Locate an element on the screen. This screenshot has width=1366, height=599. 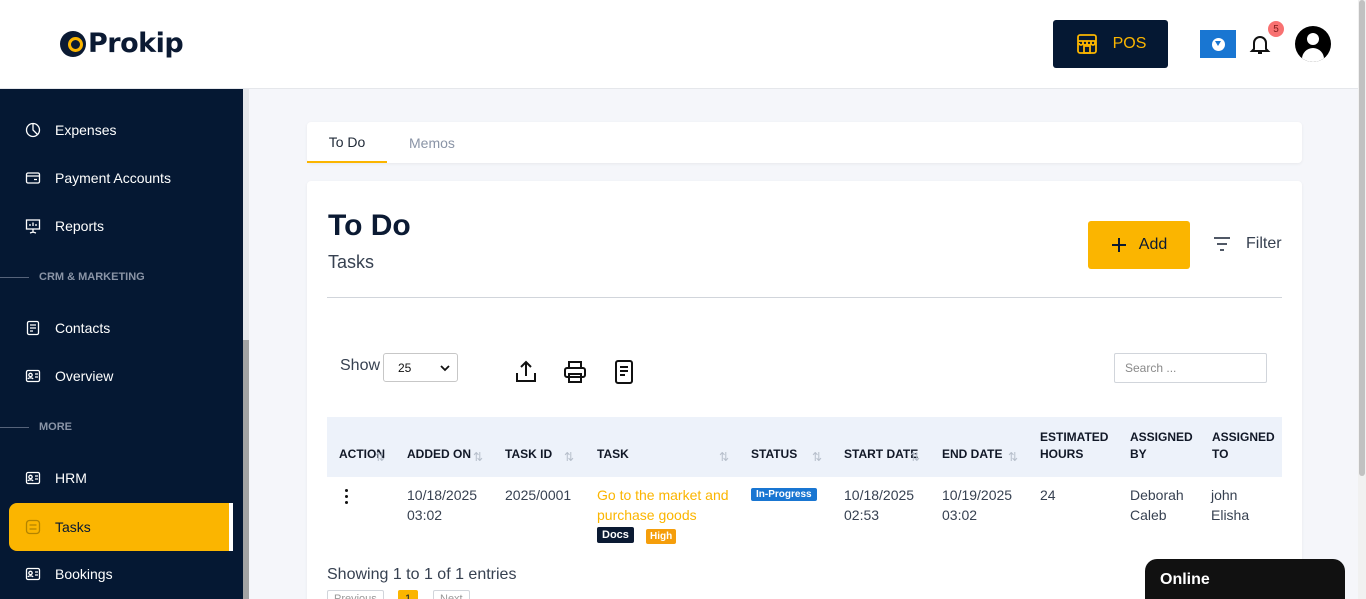
presentation-icon is located at coordinates (33, 226).